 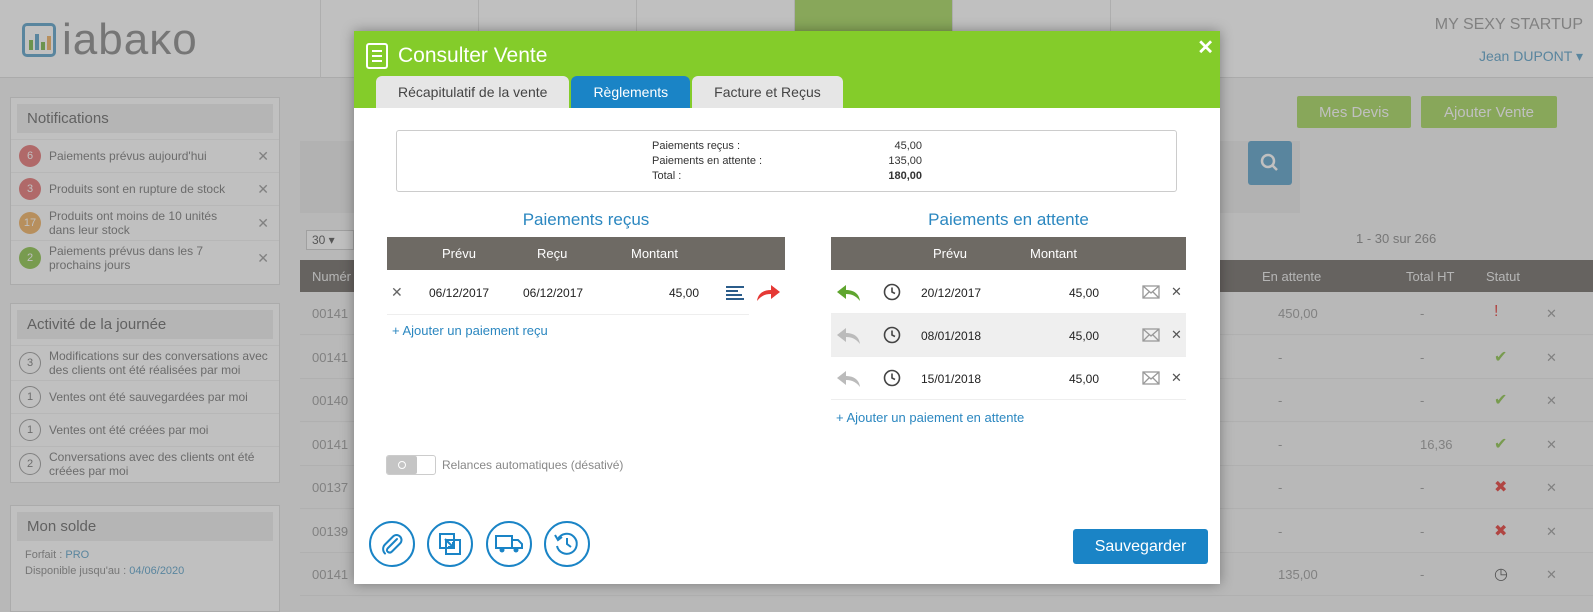 I want to click on tab-reglements: Règlements, so click(x=631, y=92).